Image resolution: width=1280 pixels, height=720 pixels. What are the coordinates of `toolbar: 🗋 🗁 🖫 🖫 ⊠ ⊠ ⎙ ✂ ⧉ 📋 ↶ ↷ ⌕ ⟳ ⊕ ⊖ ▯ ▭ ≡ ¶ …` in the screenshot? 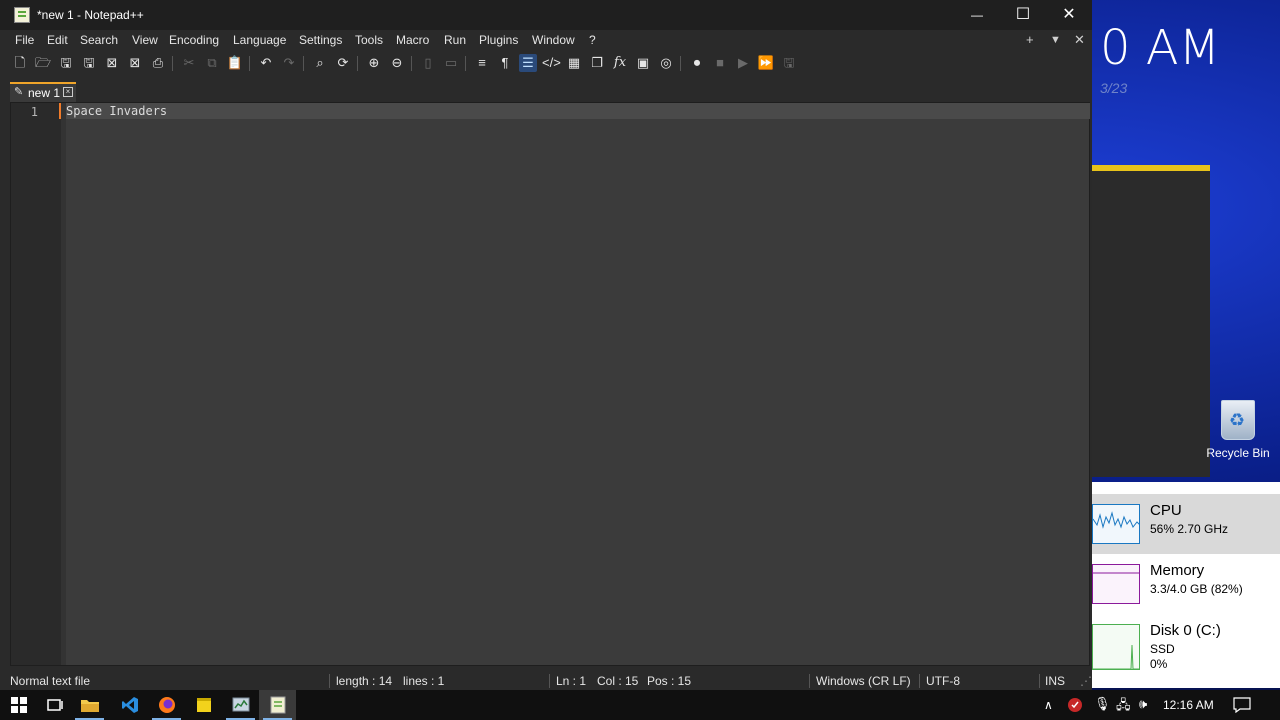 It's located at (546, 63).